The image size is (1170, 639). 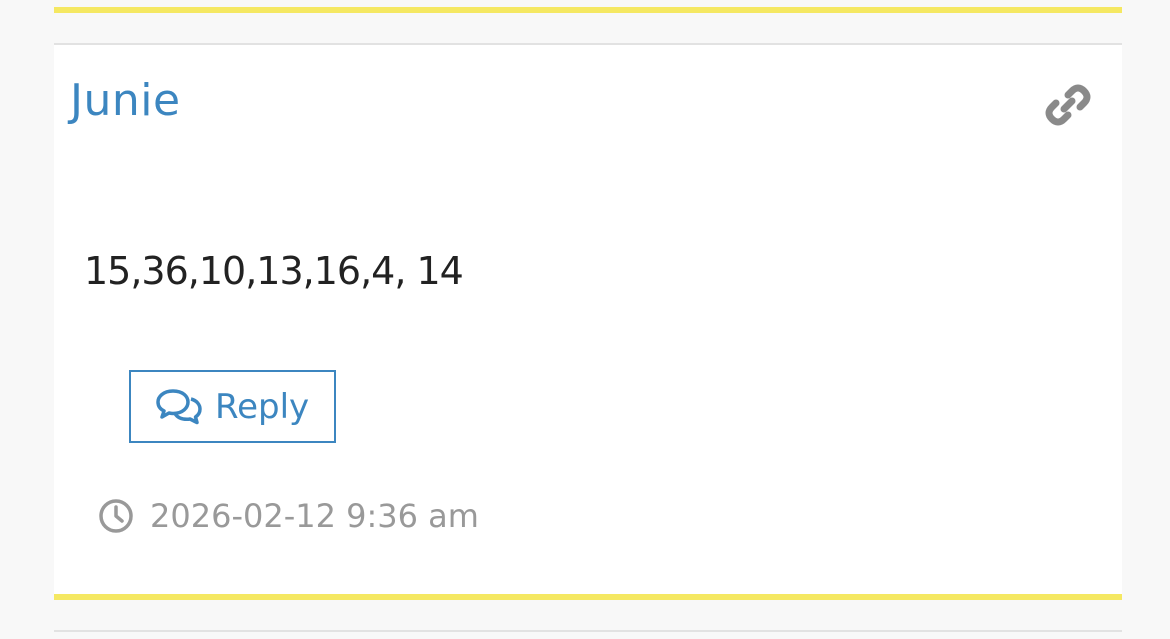 What do you see at coordinates (588, 10) in the screenshot?
I see `top-highlight-bar` at bounding box center [588, 10].